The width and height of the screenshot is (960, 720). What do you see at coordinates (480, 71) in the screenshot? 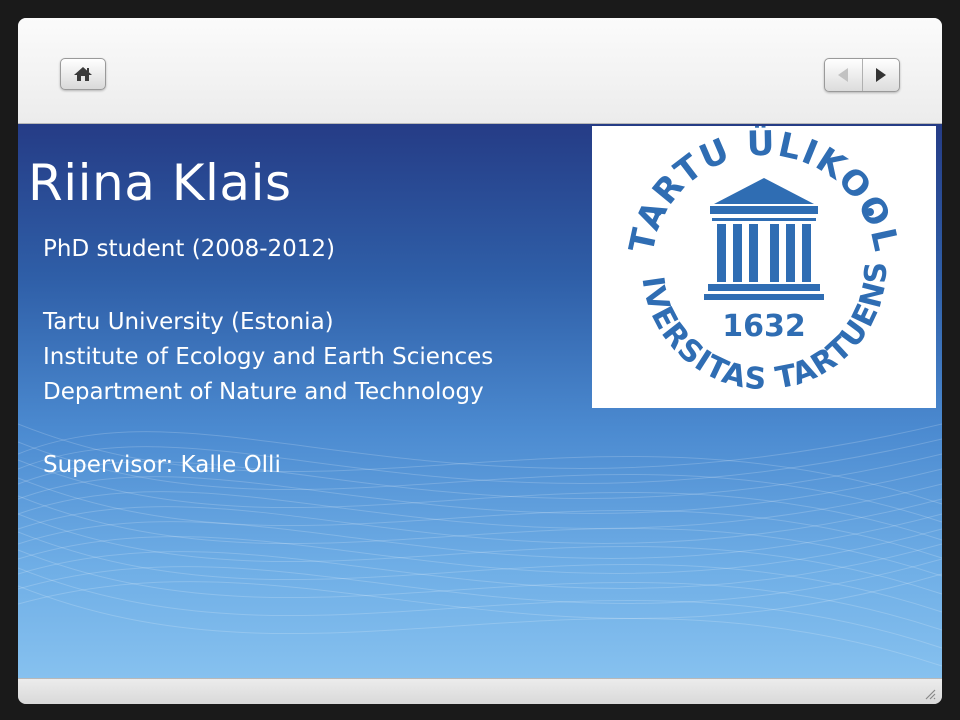
I see `top-toolbar` at bounding box center [480, 71].